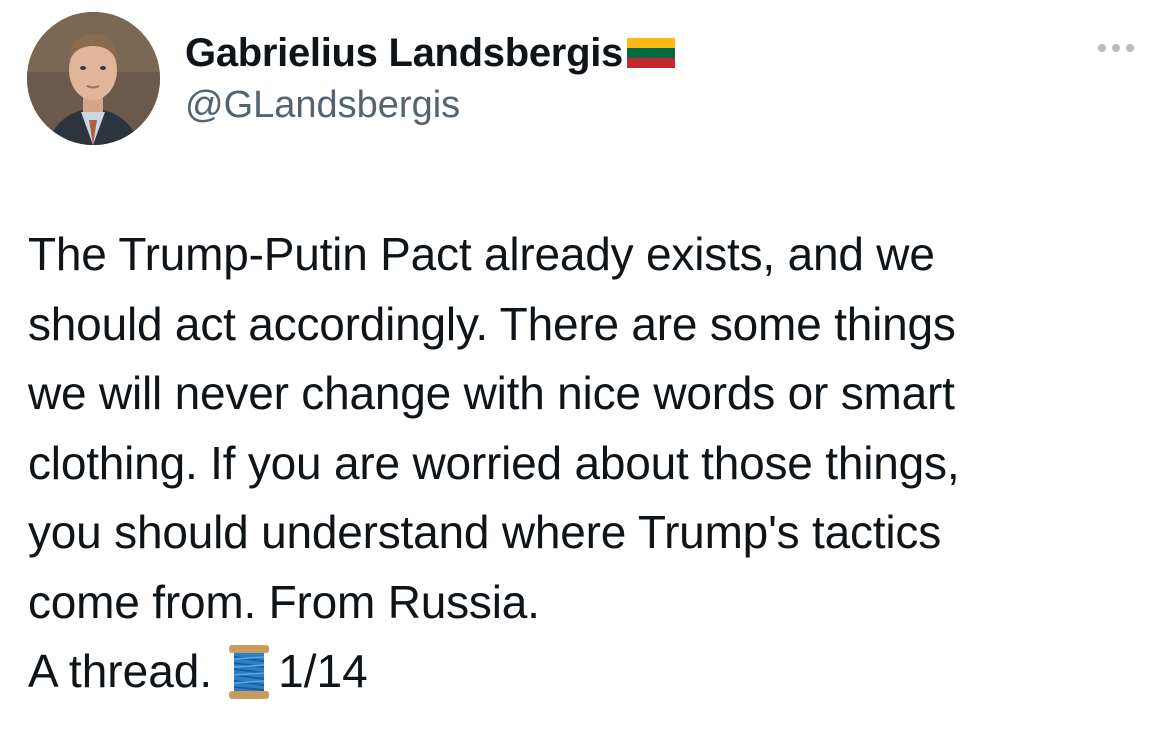 This screenshot has width=1170, height=747. Describe the element at coordinates (650, 53) in the screenshot. I see `lithuania-flag-icon` at that location.